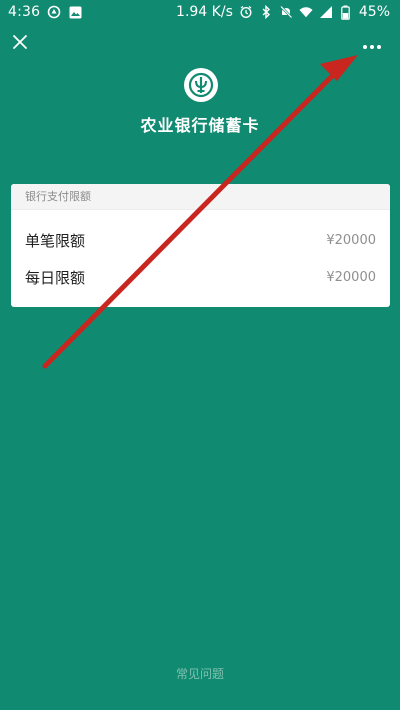 The width and height of the screenshot is (400, 710). I want to click on close-button, so click(20, 44).